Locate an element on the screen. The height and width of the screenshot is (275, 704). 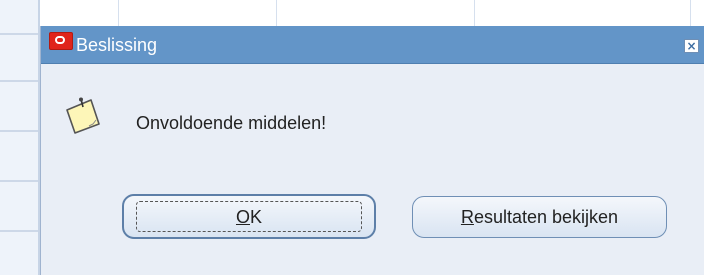
view-results-button-label: Resultaten bekijken is located at coordinates (539, 217).